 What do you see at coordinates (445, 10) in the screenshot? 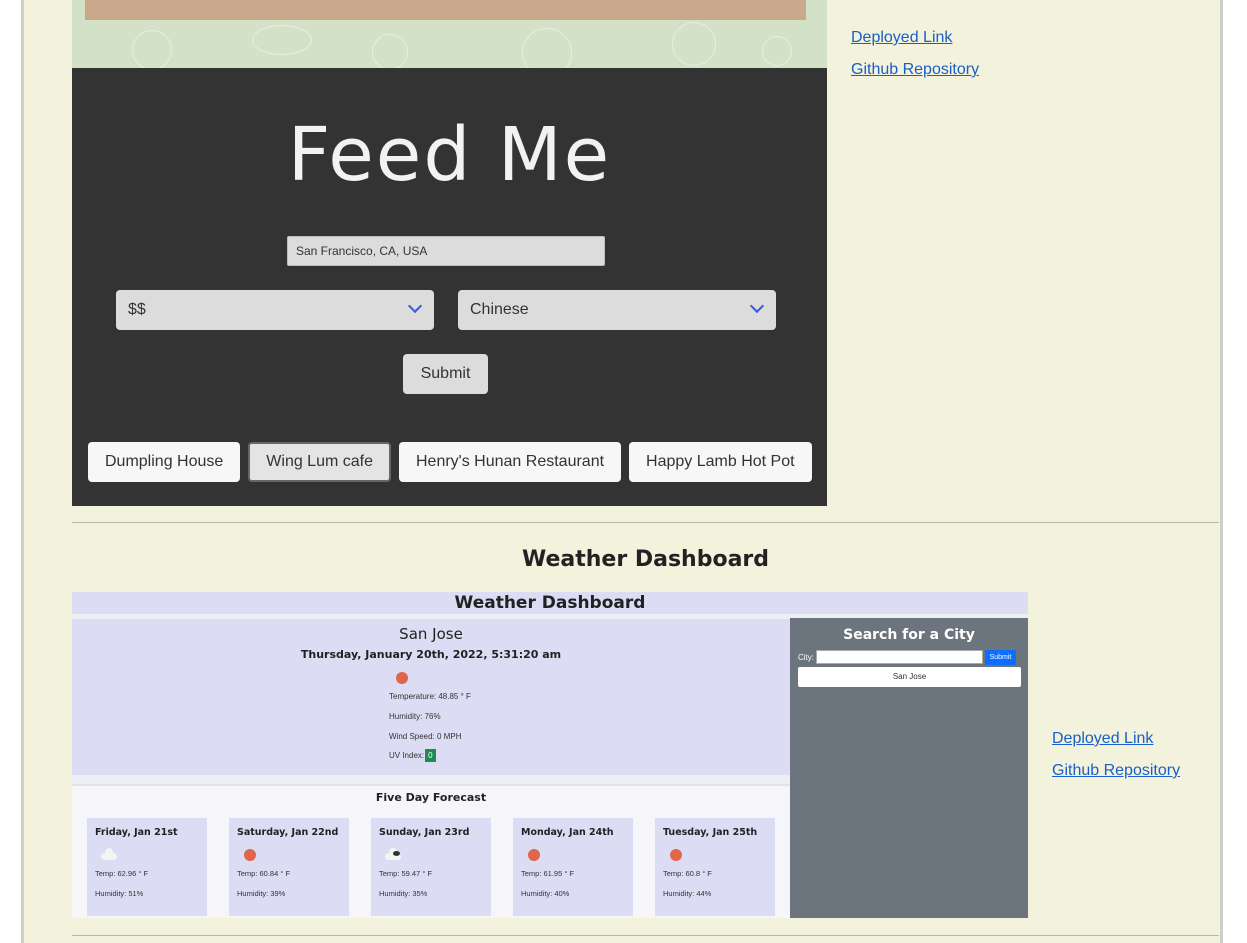
I see `hero-top-bar` at bounding box center [445, 10].